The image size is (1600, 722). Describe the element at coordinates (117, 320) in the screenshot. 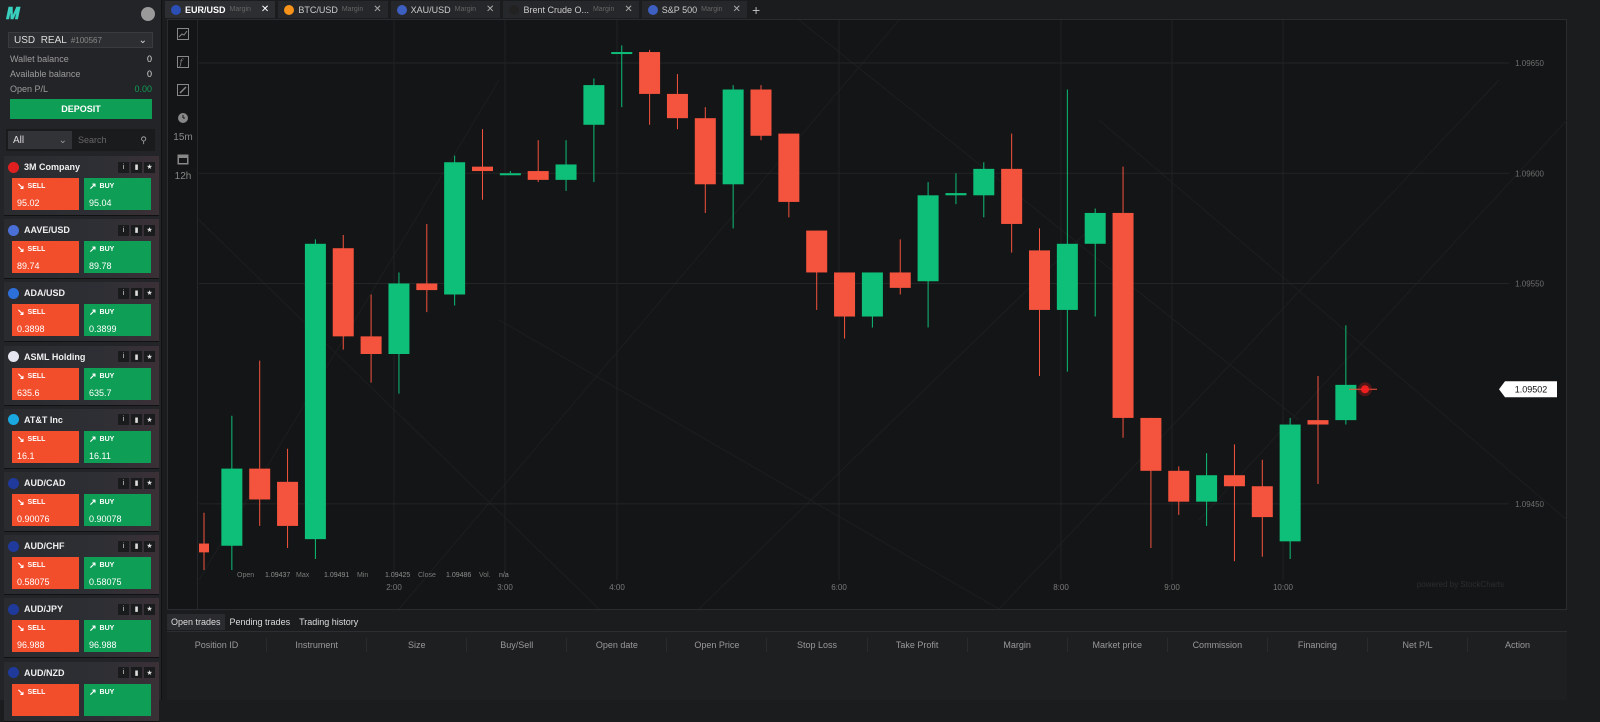

I see `buy-button: ↗ BUY 0.3899` at that location.